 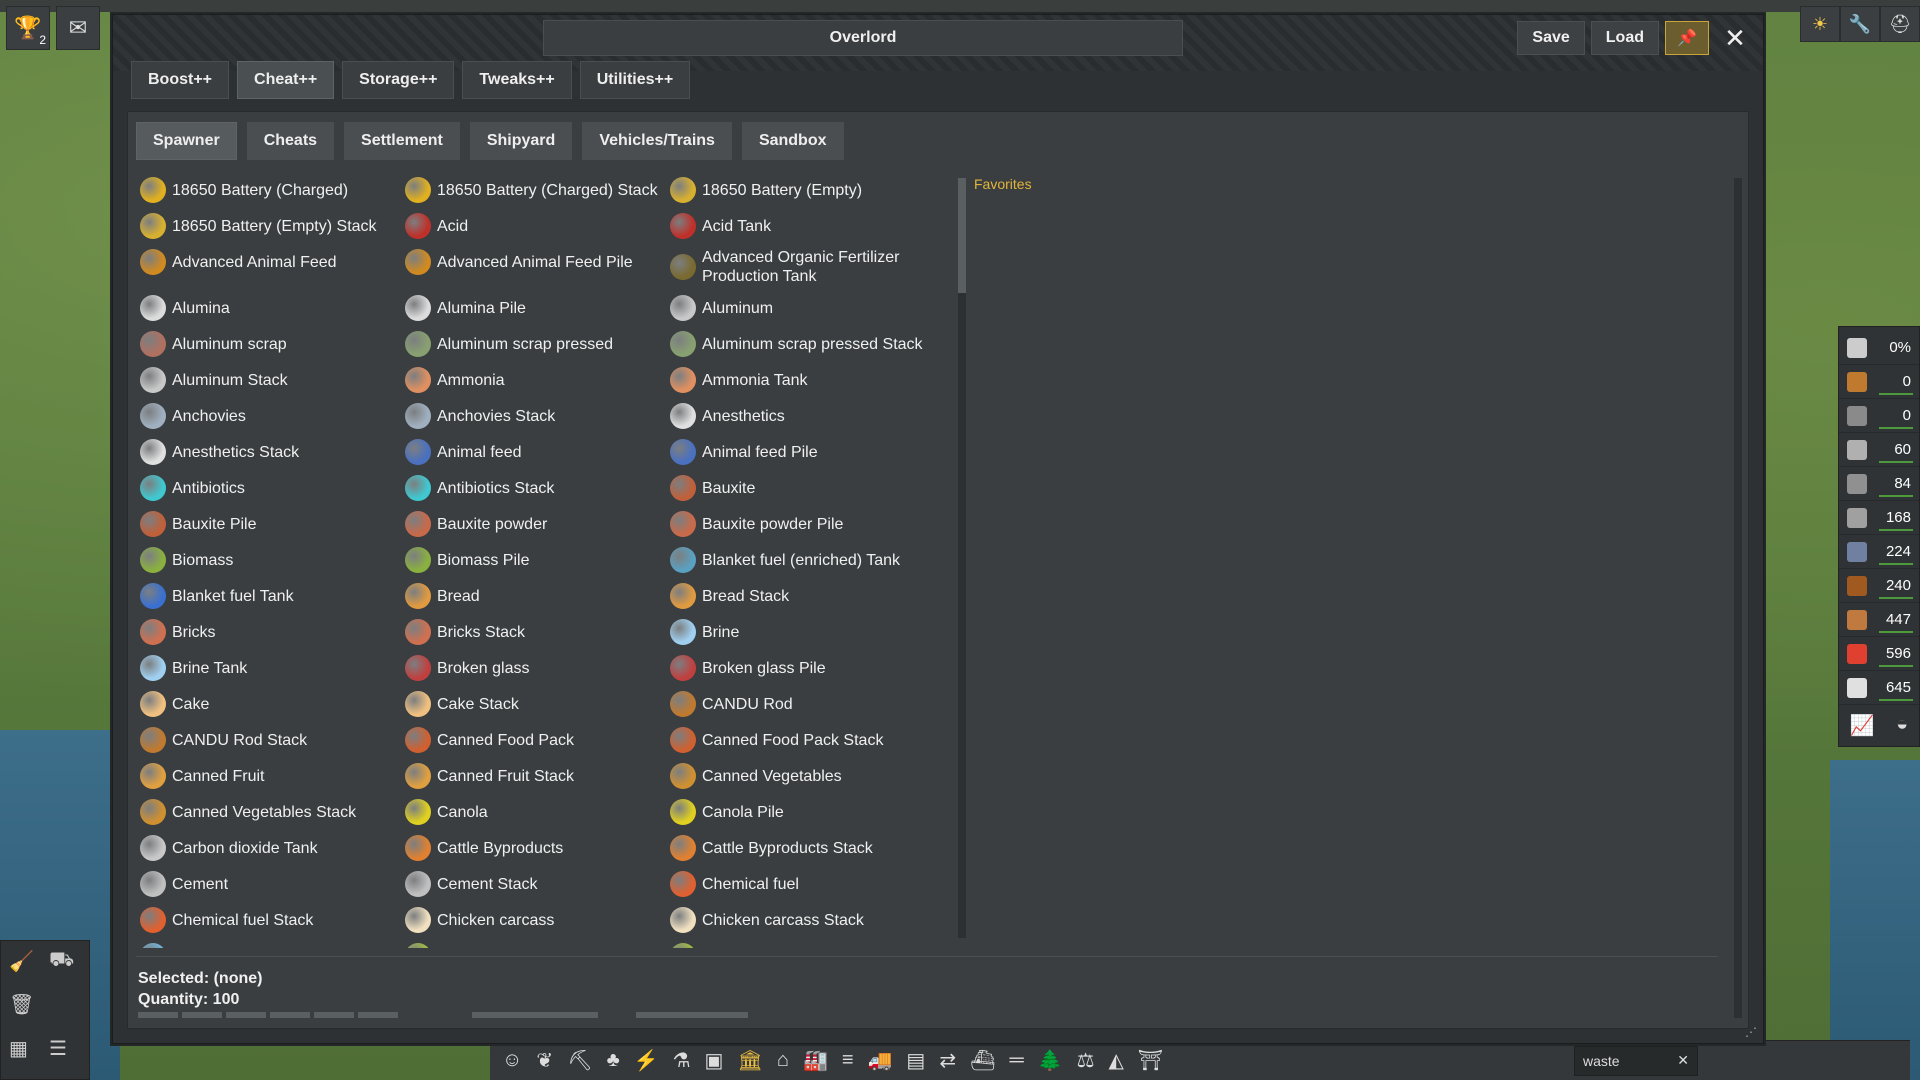 What do you see at coordinates (533, 452) in the screenshot?
I see `spawn-item: Animal feed` at bounding box center [533, 452].